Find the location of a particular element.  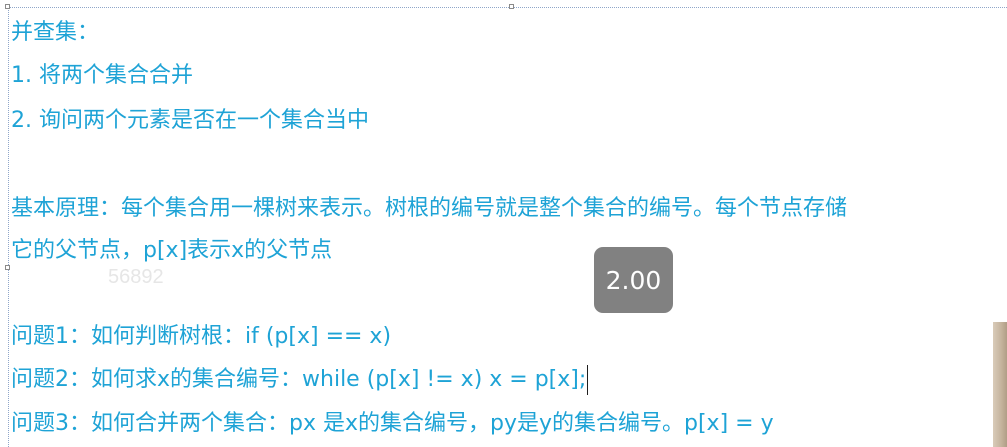

text-cursor is located at coordinates (588, 380).